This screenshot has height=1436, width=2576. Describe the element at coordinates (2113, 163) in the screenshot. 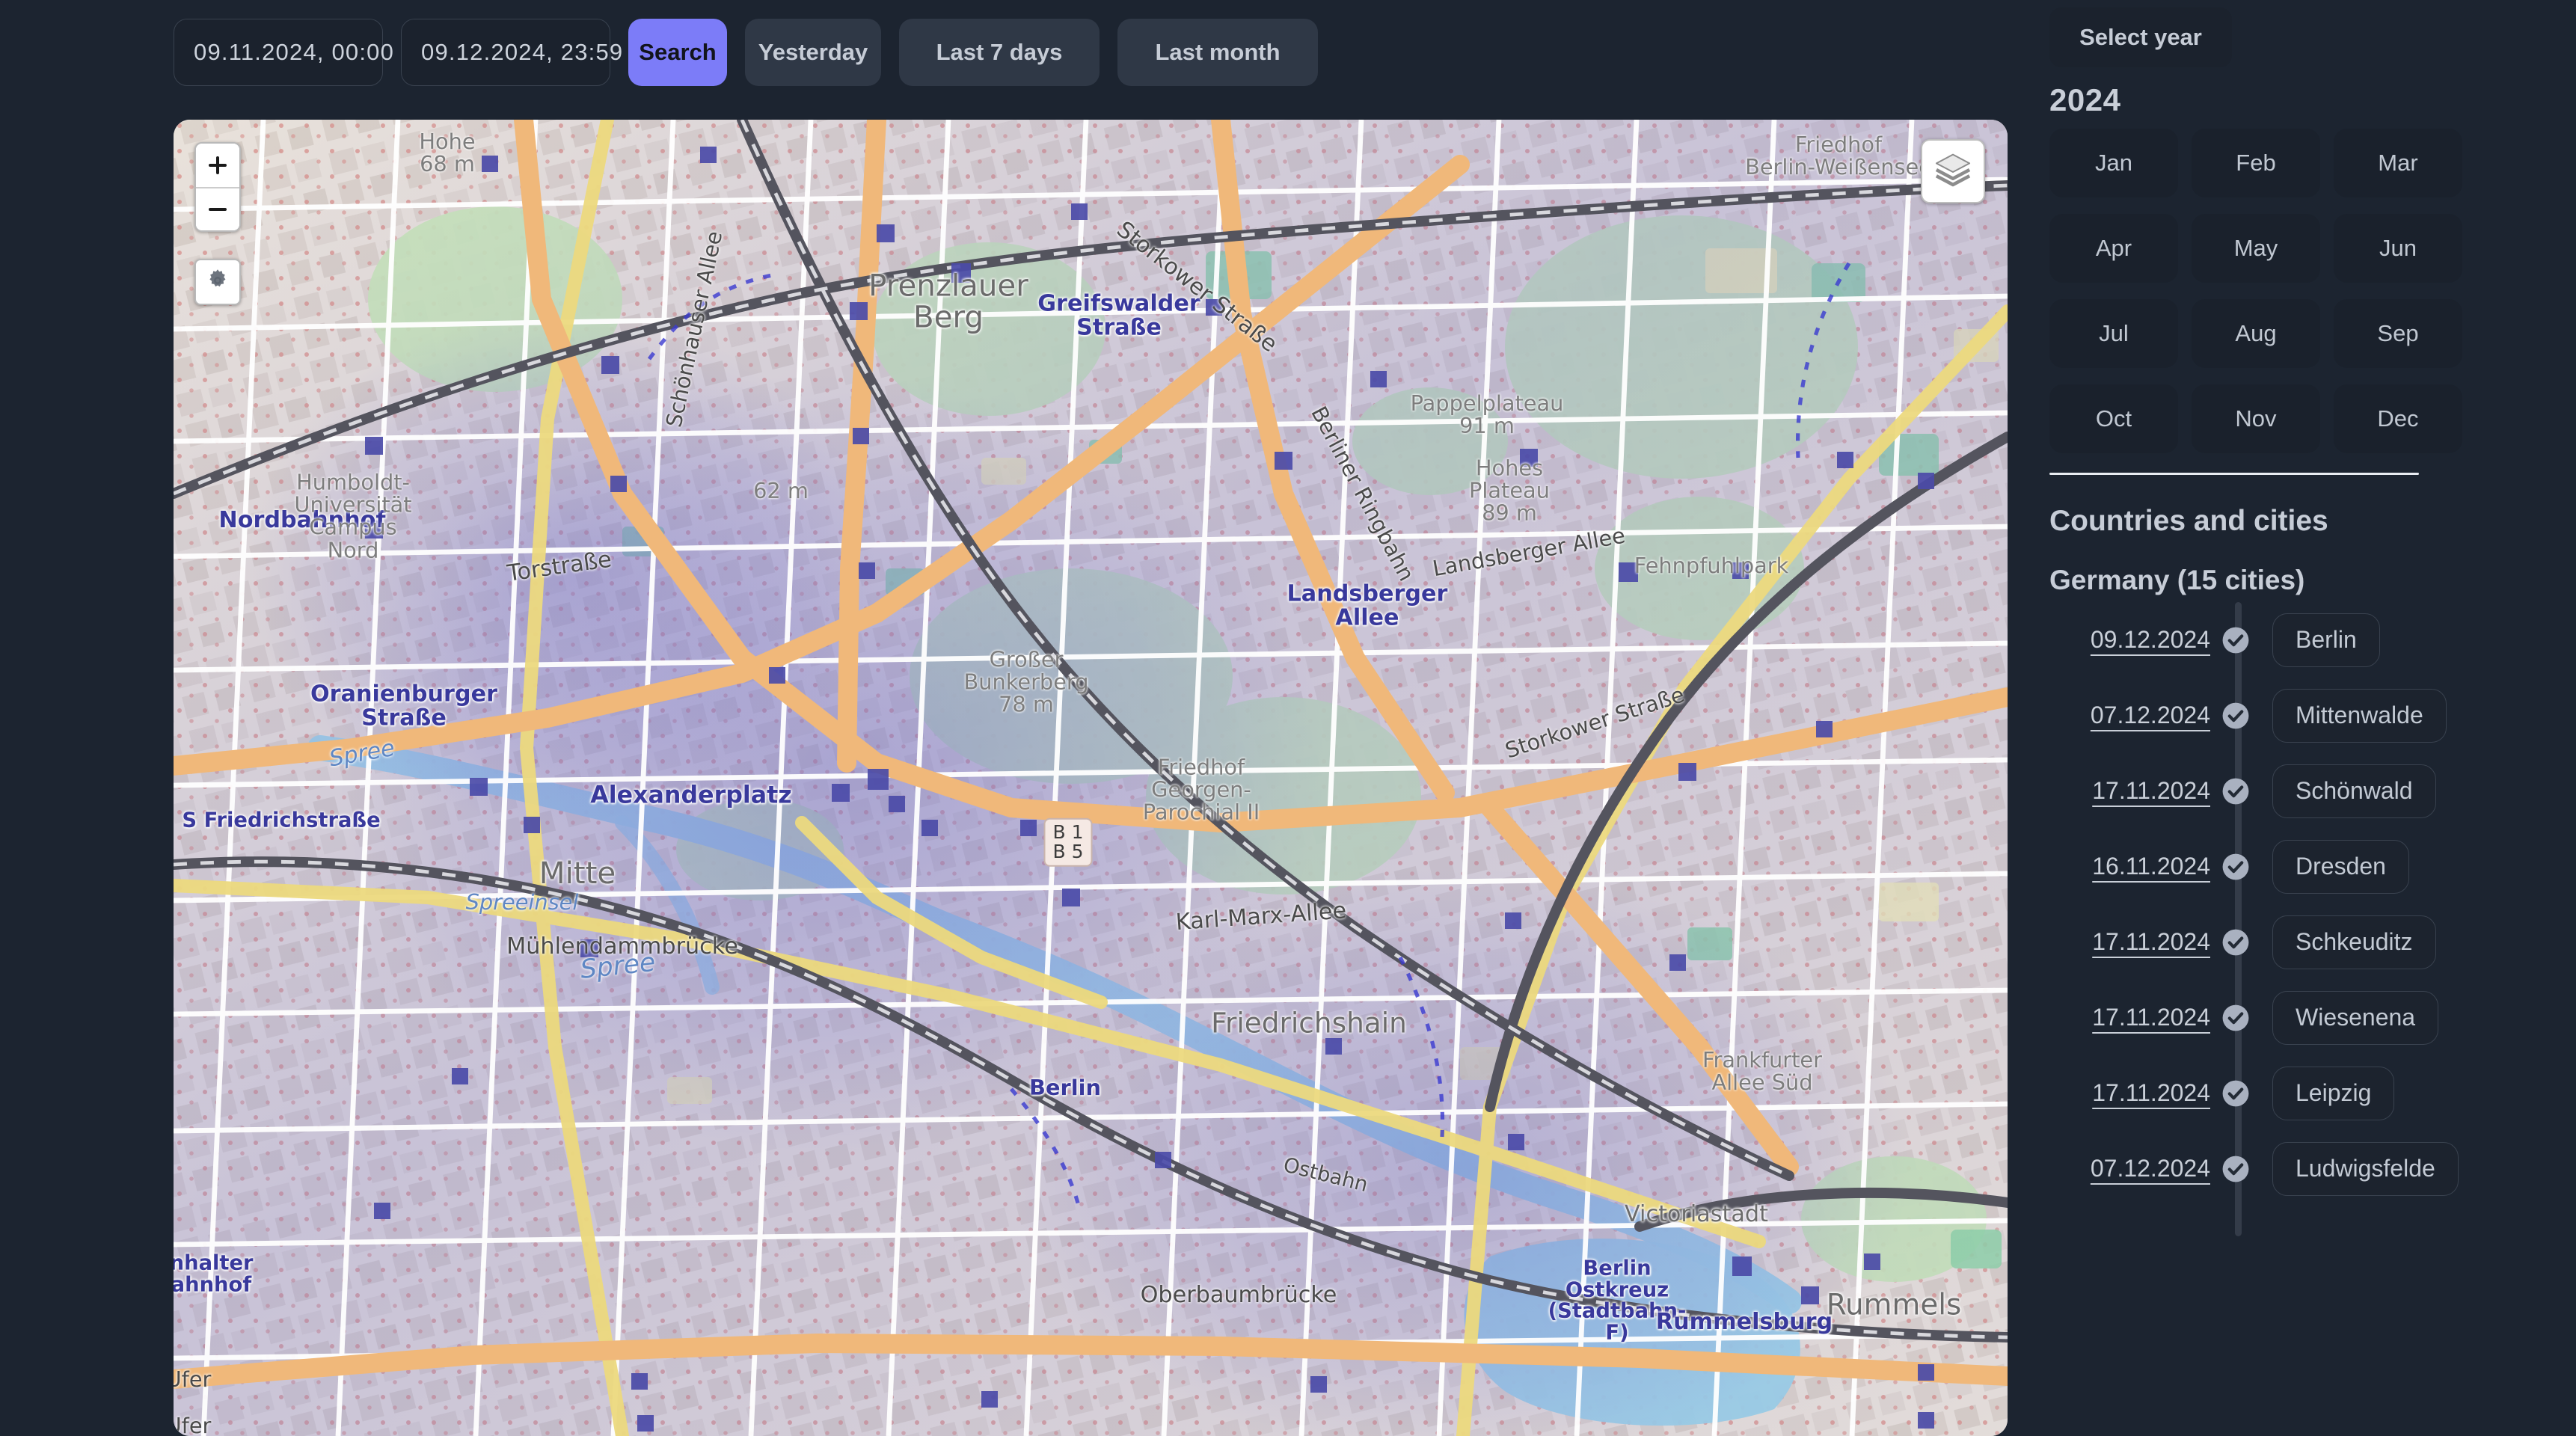

I see `month-button-jan: Jan` at that location.